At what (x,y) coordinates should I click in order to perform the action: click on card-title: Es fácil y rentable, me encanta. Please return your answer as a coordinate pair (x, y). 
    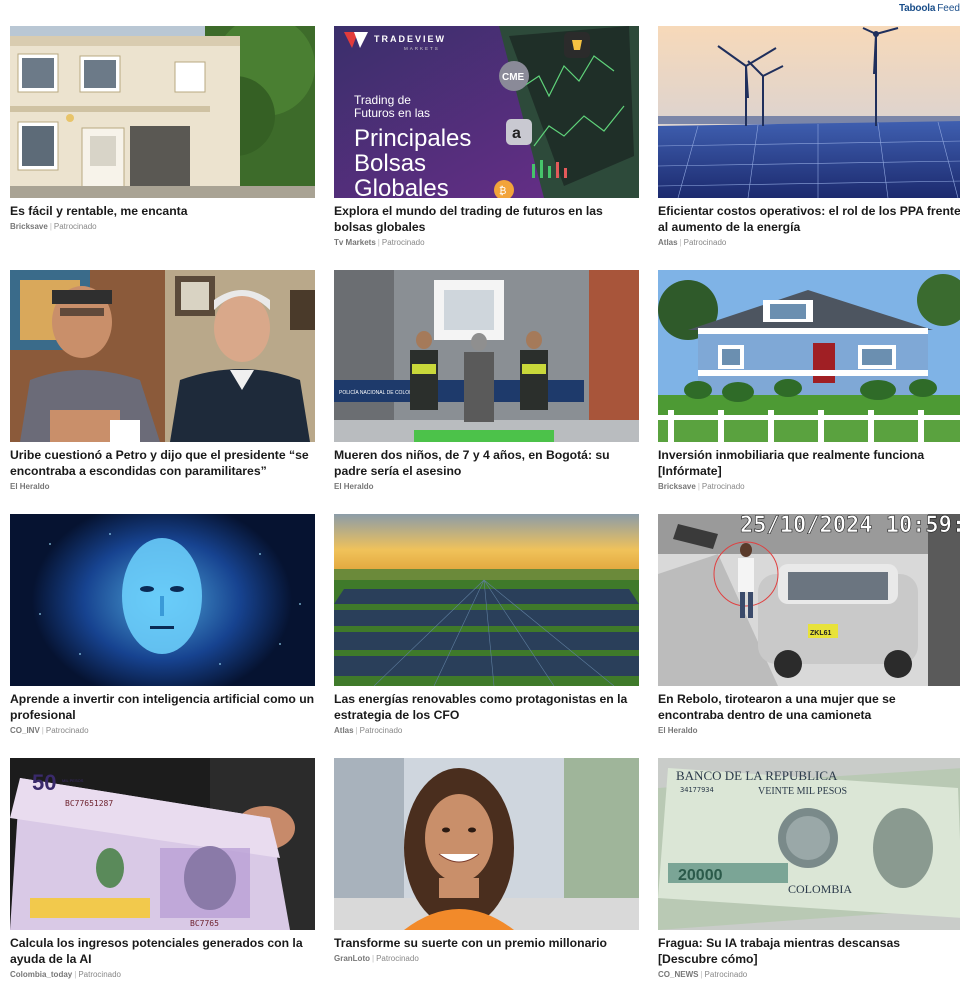
    Looking at the image, I should click on (162, 211).